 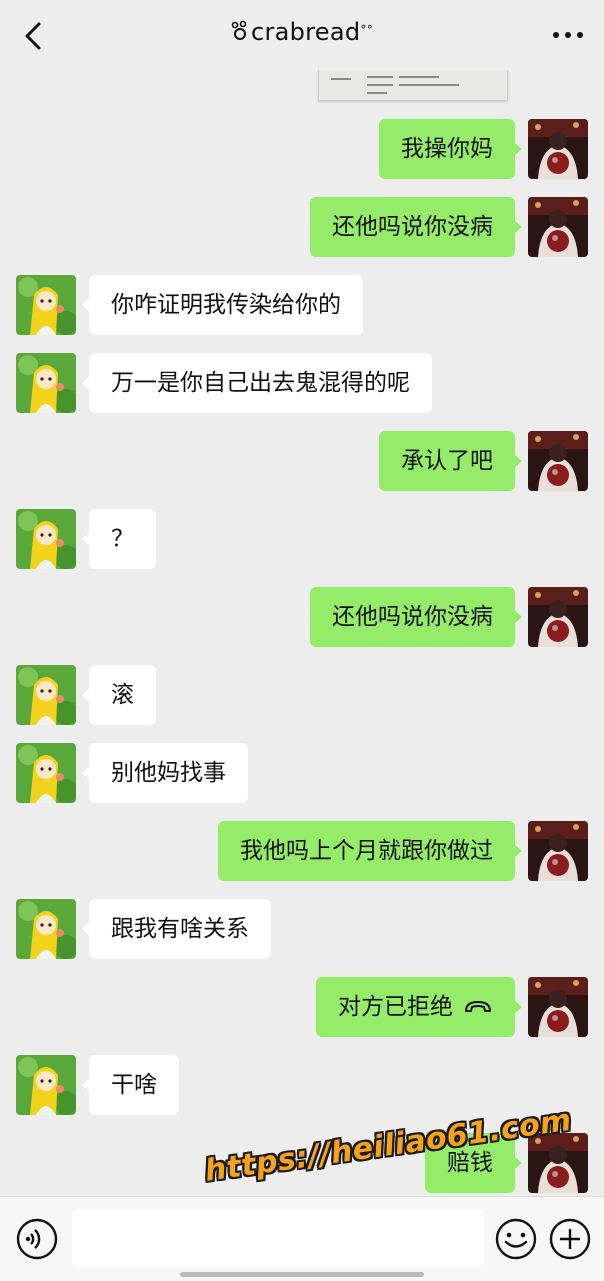 What do you see at coordinates (366, 851) in the screenshot?
I see `message-text: 我他吗上个月就跟你做过` at bounding box center [366, 851].